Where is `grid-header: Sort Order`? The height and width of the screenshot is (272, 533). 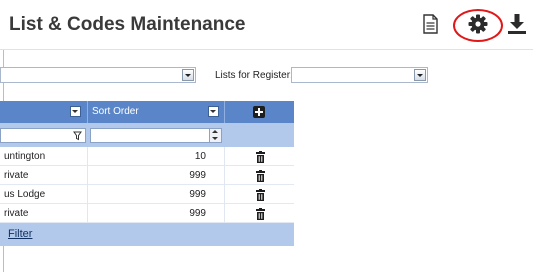
grid-header: Sort Order is located at coordinates (147, 112).